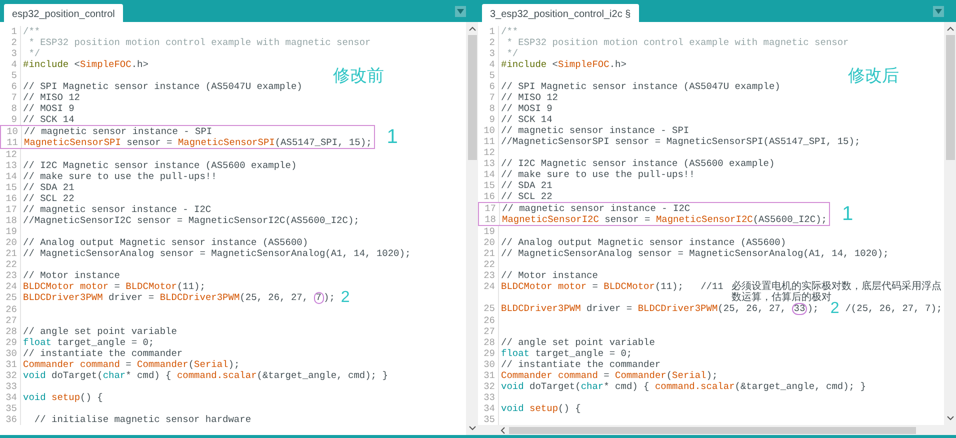  Describe the element at coordinates (14, 42) in the screenshot. I see `line-number: 2` at that location.